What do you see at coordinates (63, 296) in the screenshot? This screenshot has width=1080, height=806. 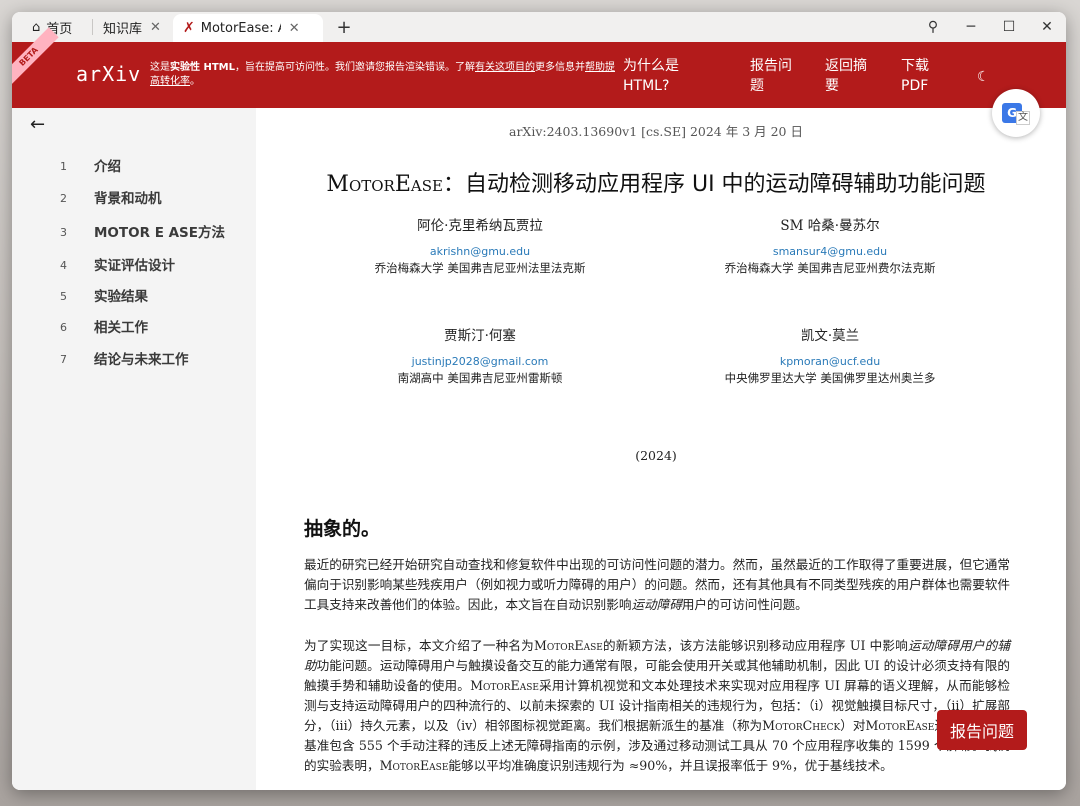 I see `toc-number: 5` at bounding box center [63, 296].